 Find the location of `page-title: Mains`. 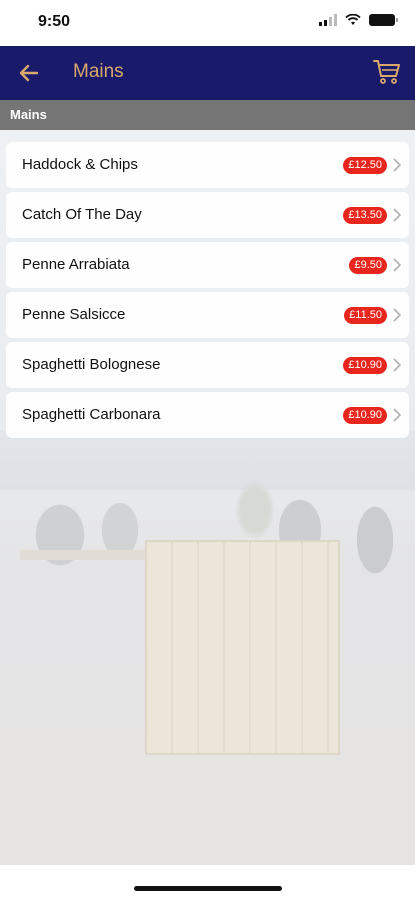

page-title: Mains is located at coordinates (98, 71).